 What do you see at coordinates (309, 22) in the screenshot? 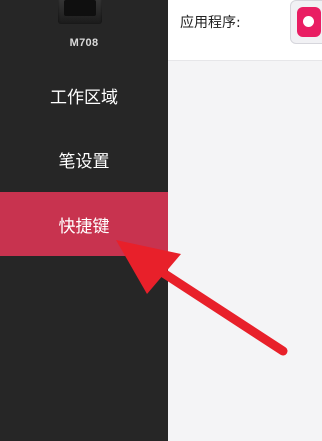
I see `app-icon` at bounding box center [309, 22].